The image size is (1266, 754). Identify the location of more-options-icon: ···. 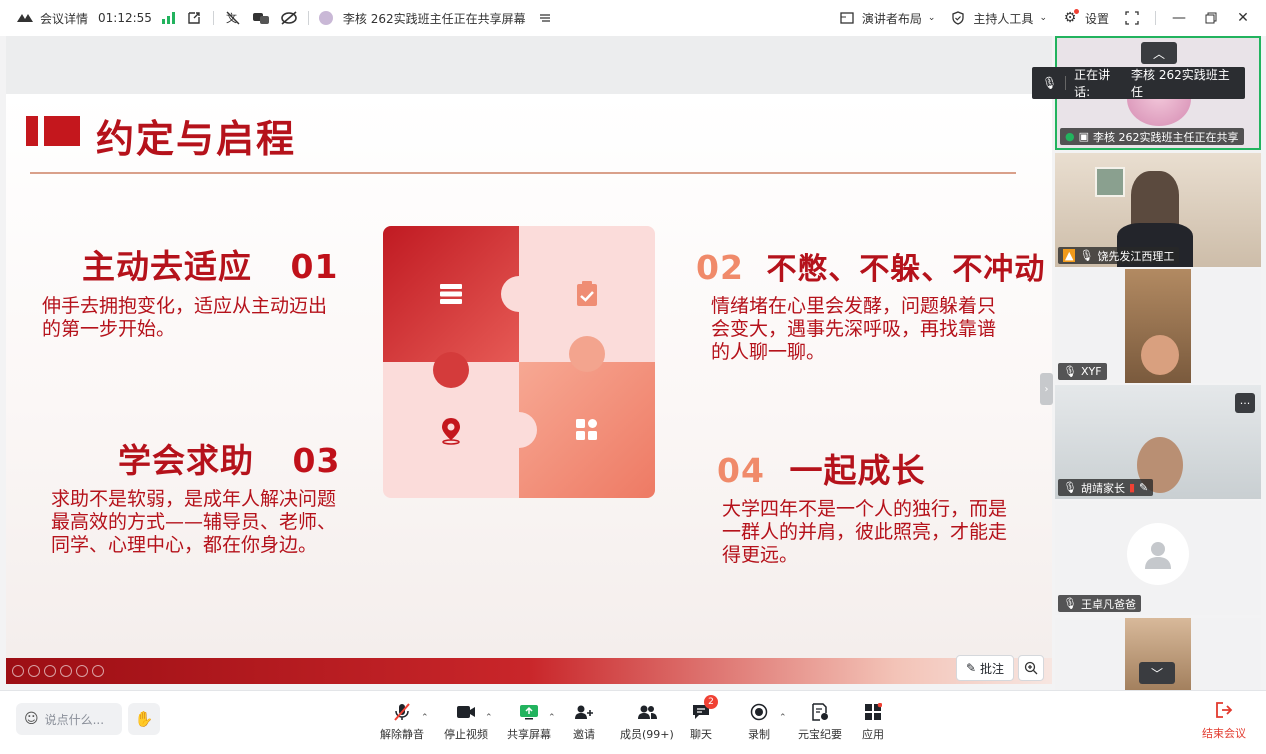
(1245, 403).